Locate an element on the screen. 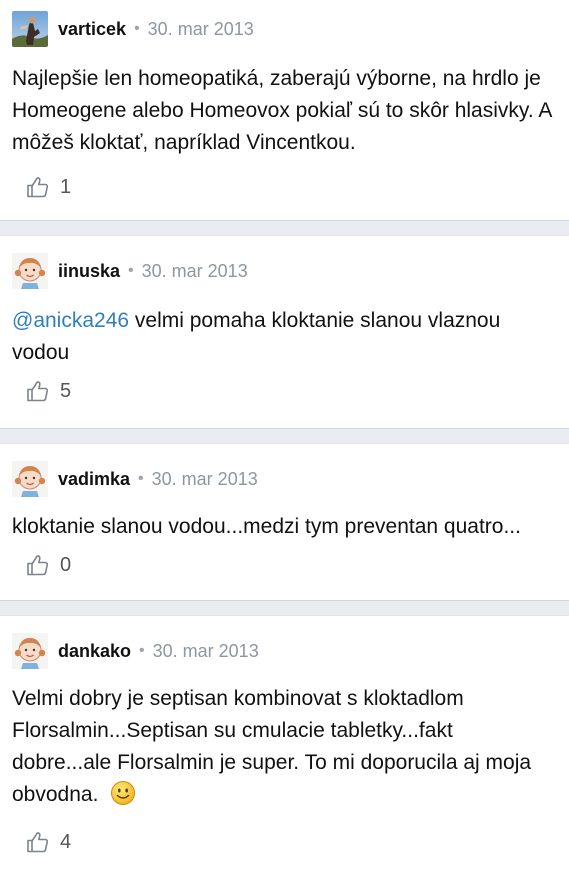 This screenshot has width=569, height=876. comment-author: dankako is located at coordinates (94, 651).